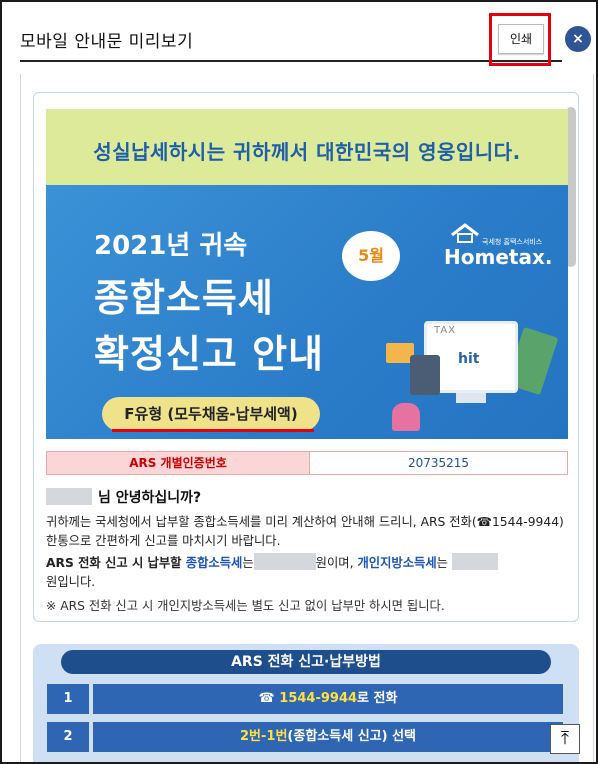 The image size is (598, 764). I want to click on masked-name, so click(69, 496).